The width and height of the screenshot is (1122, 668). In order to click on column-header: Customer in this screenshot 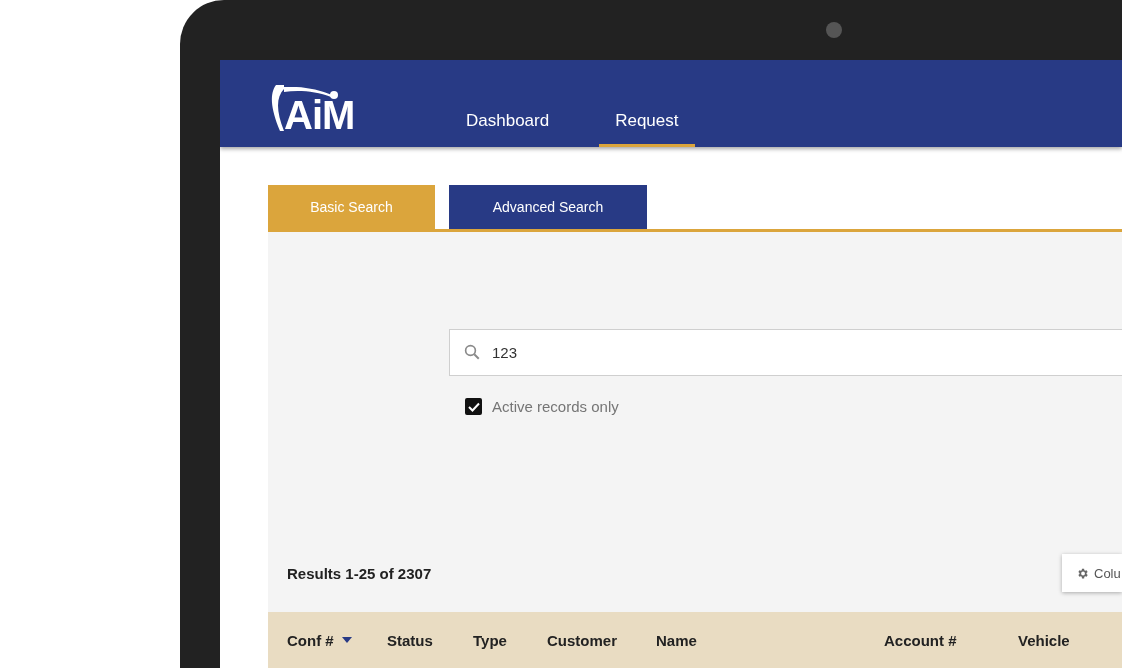, I will do `click(582, 640)`.